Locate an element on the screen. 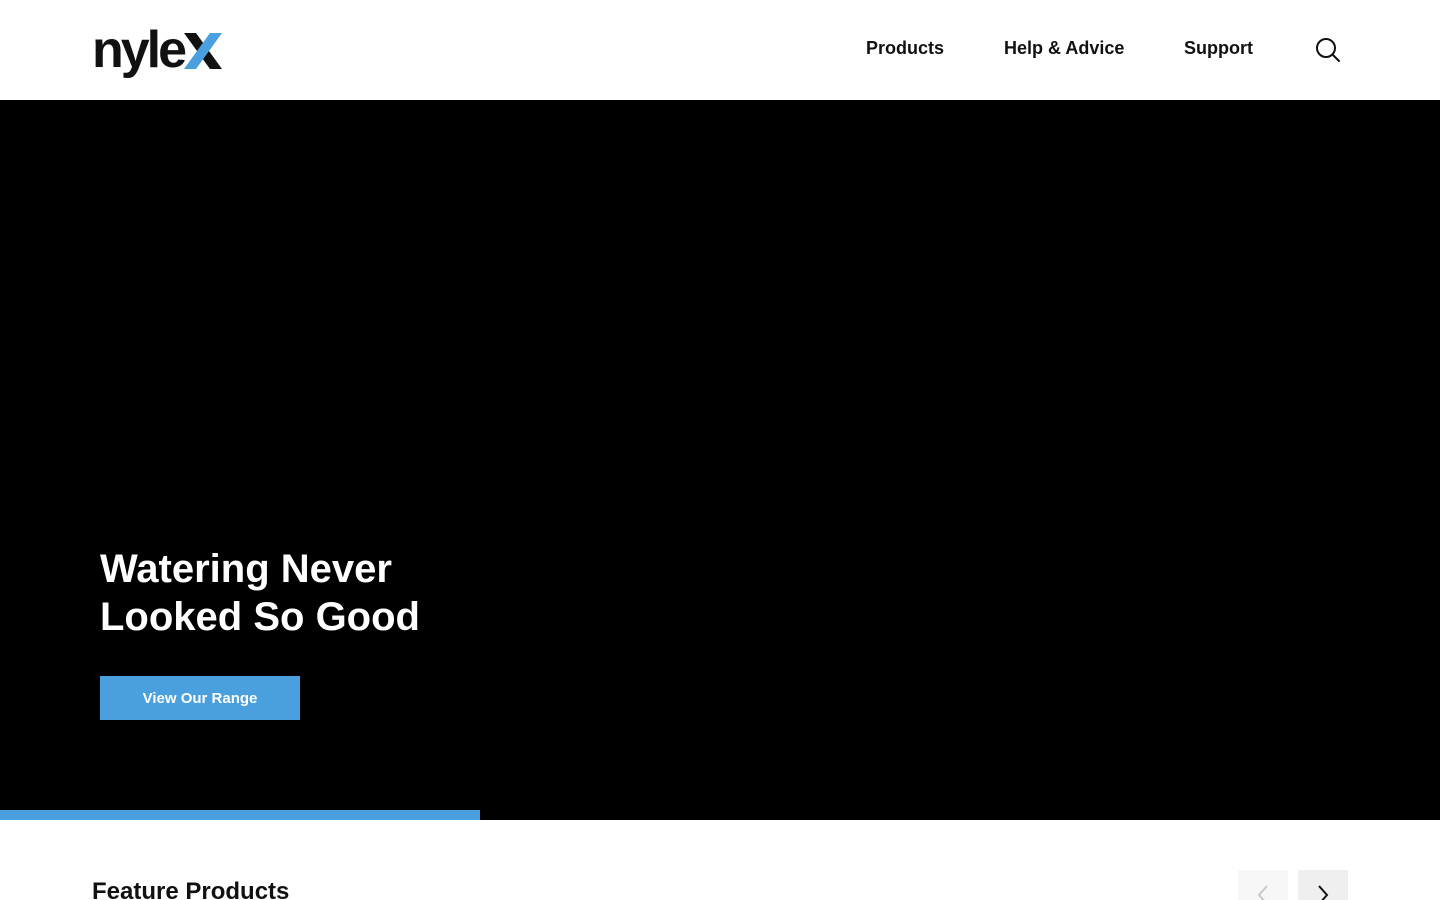 The width and height of the screenshot is (1440, 900). logo-wordmark: nyle is located at coordinates (139, 50).